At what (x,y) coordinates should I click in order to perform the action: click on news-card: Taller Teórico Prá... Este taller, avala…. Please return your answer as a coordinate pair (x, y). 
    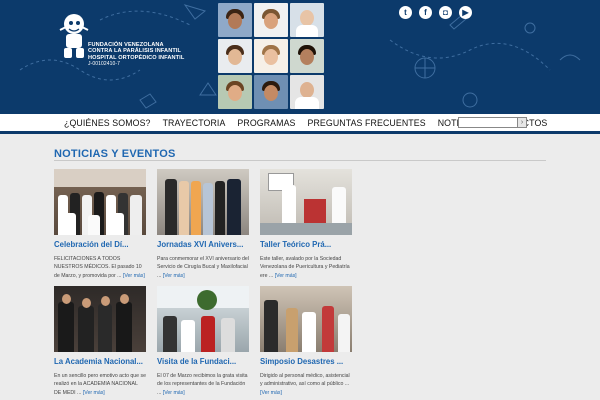
    Looking at the image, I should click on (306, 224).